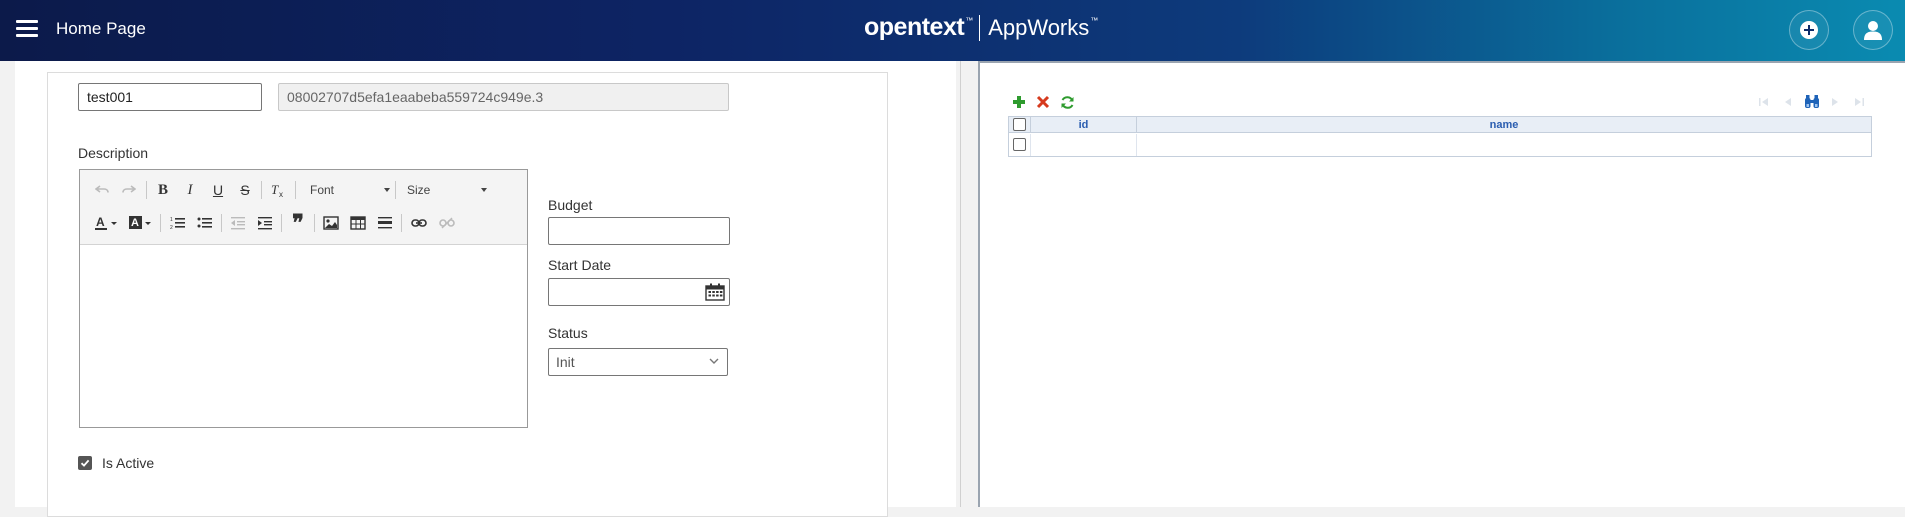 The height and width of the screenshot is (517, 1905). I want to click on hamburger-menu-icon, so click(27, 29).